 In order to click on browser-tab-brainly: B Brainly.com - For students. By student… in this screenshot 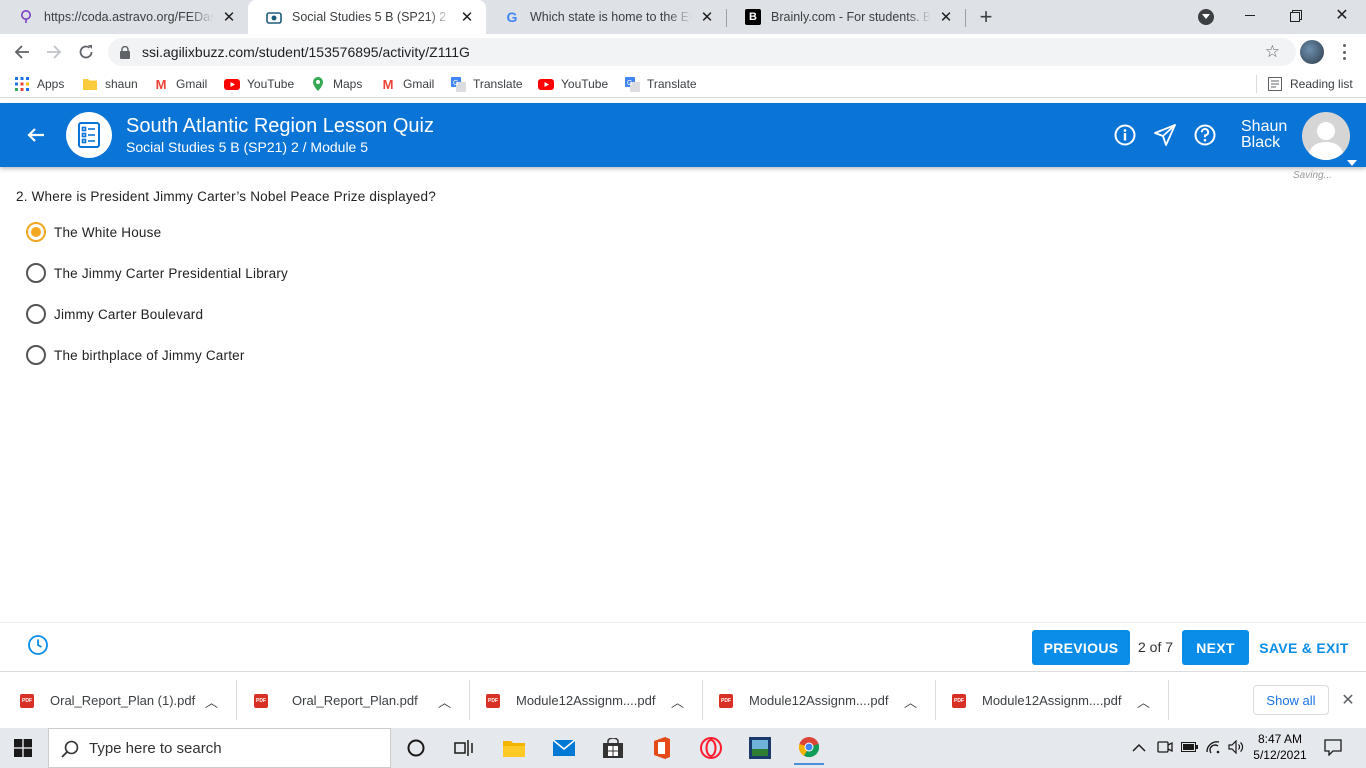, I will do `click(846, 17)`.